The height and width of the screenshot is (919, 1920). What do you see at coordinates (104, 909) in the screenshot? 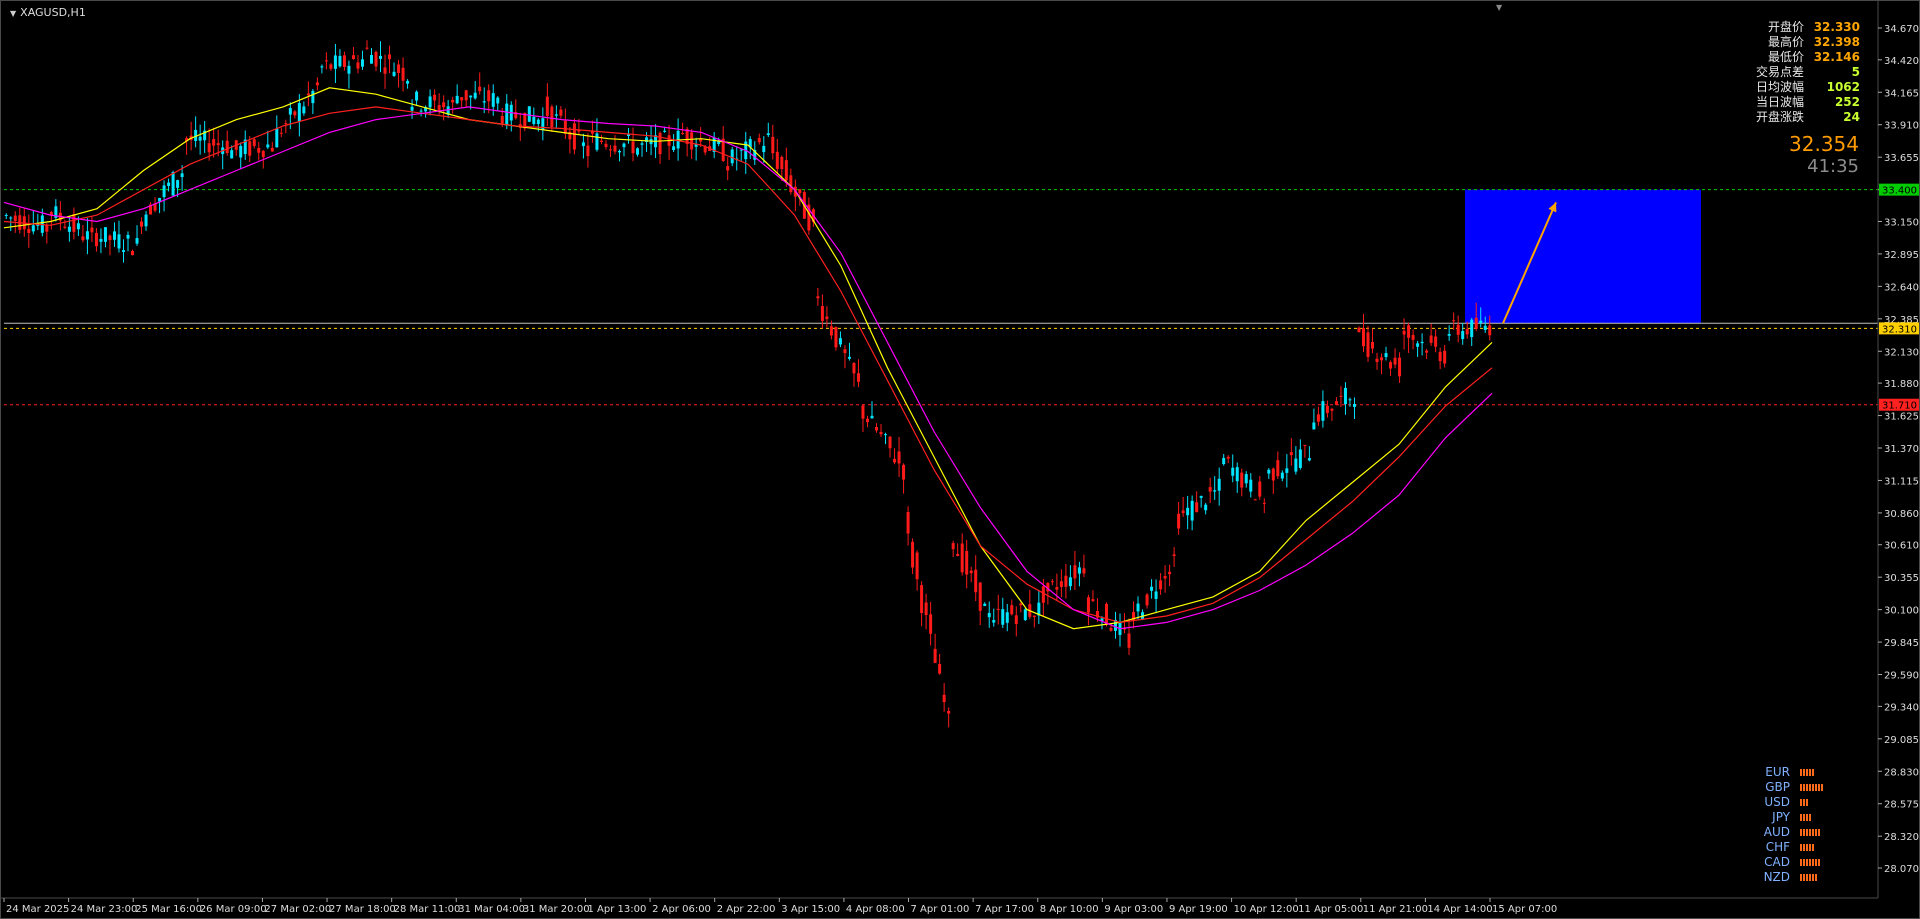
I see `time-tick-label: 24 Mar 23:00` at bounding box center [104, 909].